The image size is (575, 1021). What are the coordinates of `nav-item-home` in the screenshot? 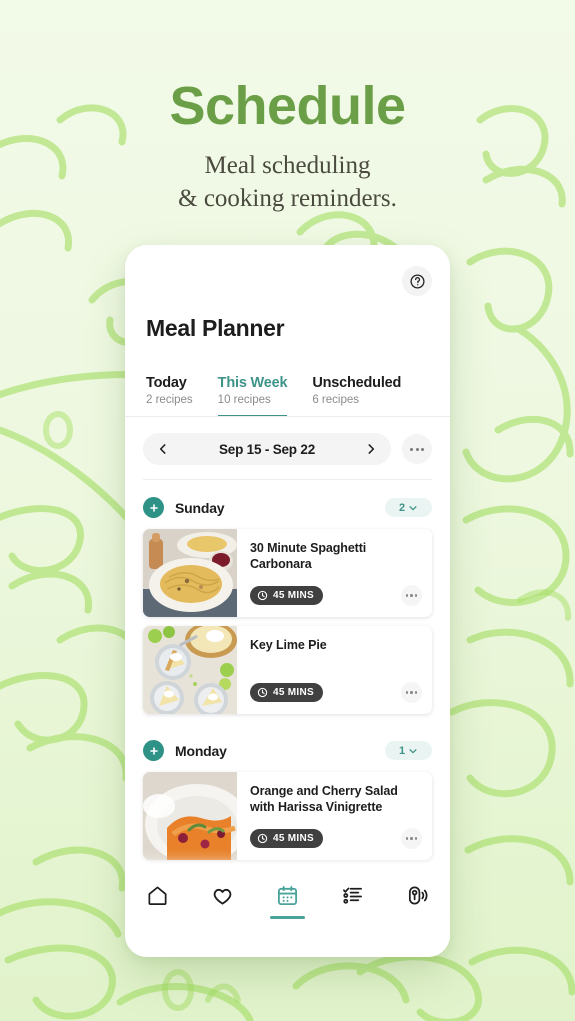 It's located at (158, 901).